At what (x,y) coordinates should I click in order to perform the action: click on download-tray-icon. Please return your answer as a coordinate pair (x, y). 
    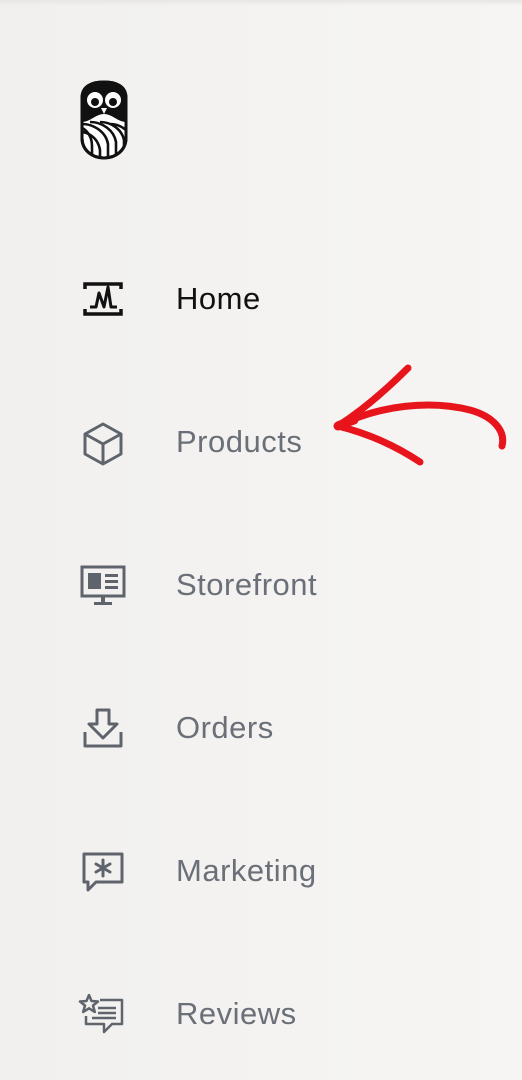
    Looking at the image, I should click on (103, 730).